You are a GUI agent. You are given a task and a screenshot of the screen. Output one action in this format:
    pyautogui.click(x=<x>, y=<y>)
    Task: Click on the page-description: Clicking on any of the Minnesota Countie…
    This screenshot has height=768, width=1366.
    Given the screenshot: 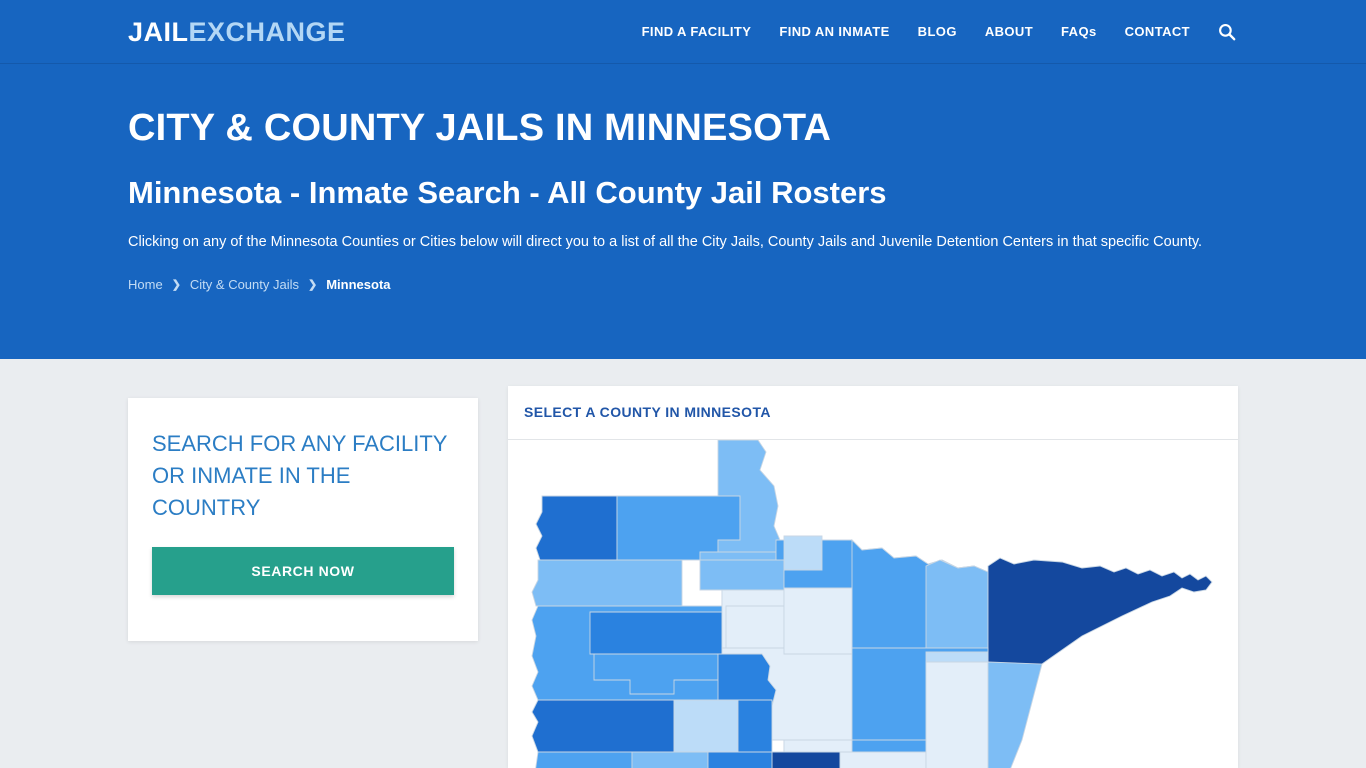 What is the action you would take?
    pyautogui.click(x=665, y=242)
    